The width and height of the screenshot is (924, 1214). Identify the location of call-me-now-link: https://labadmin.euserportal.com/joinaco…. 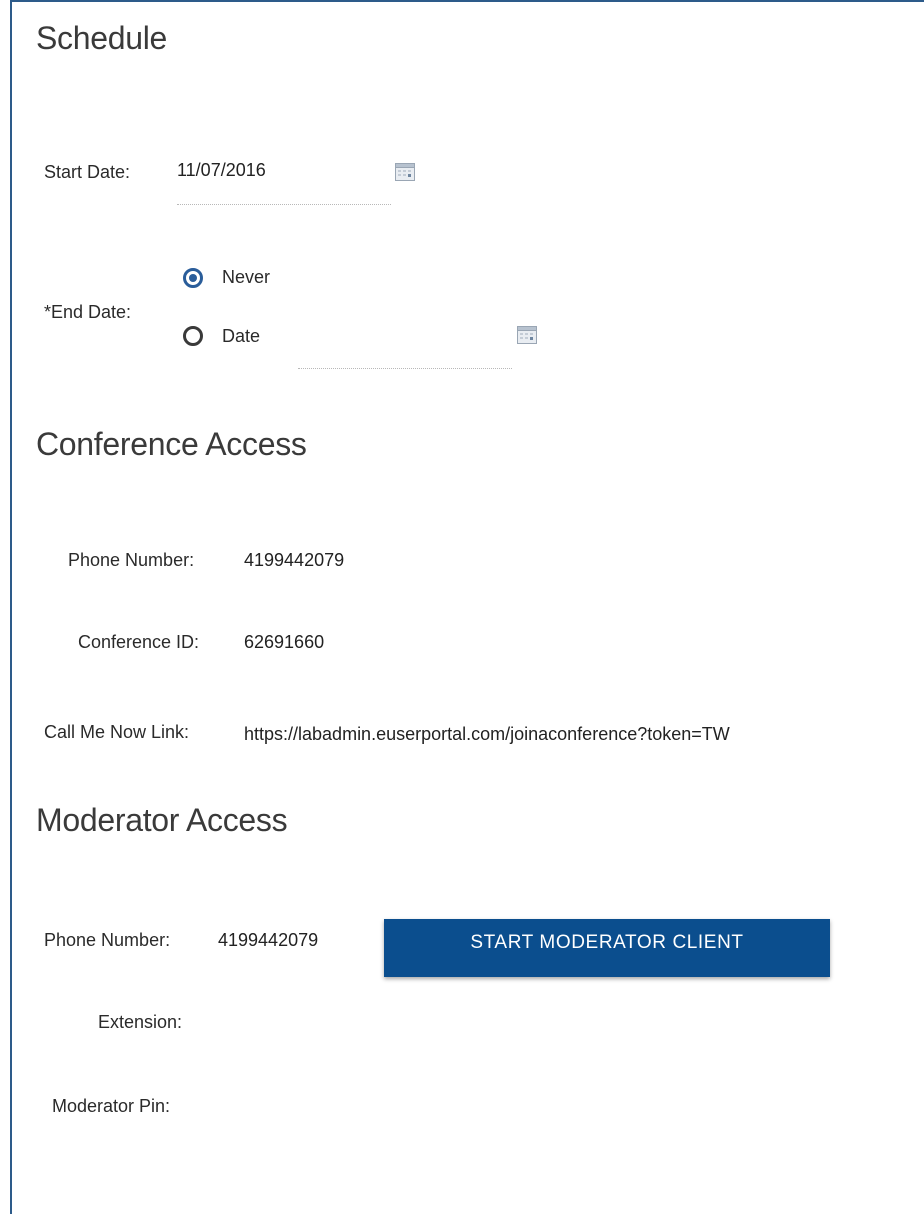
(487, 734).